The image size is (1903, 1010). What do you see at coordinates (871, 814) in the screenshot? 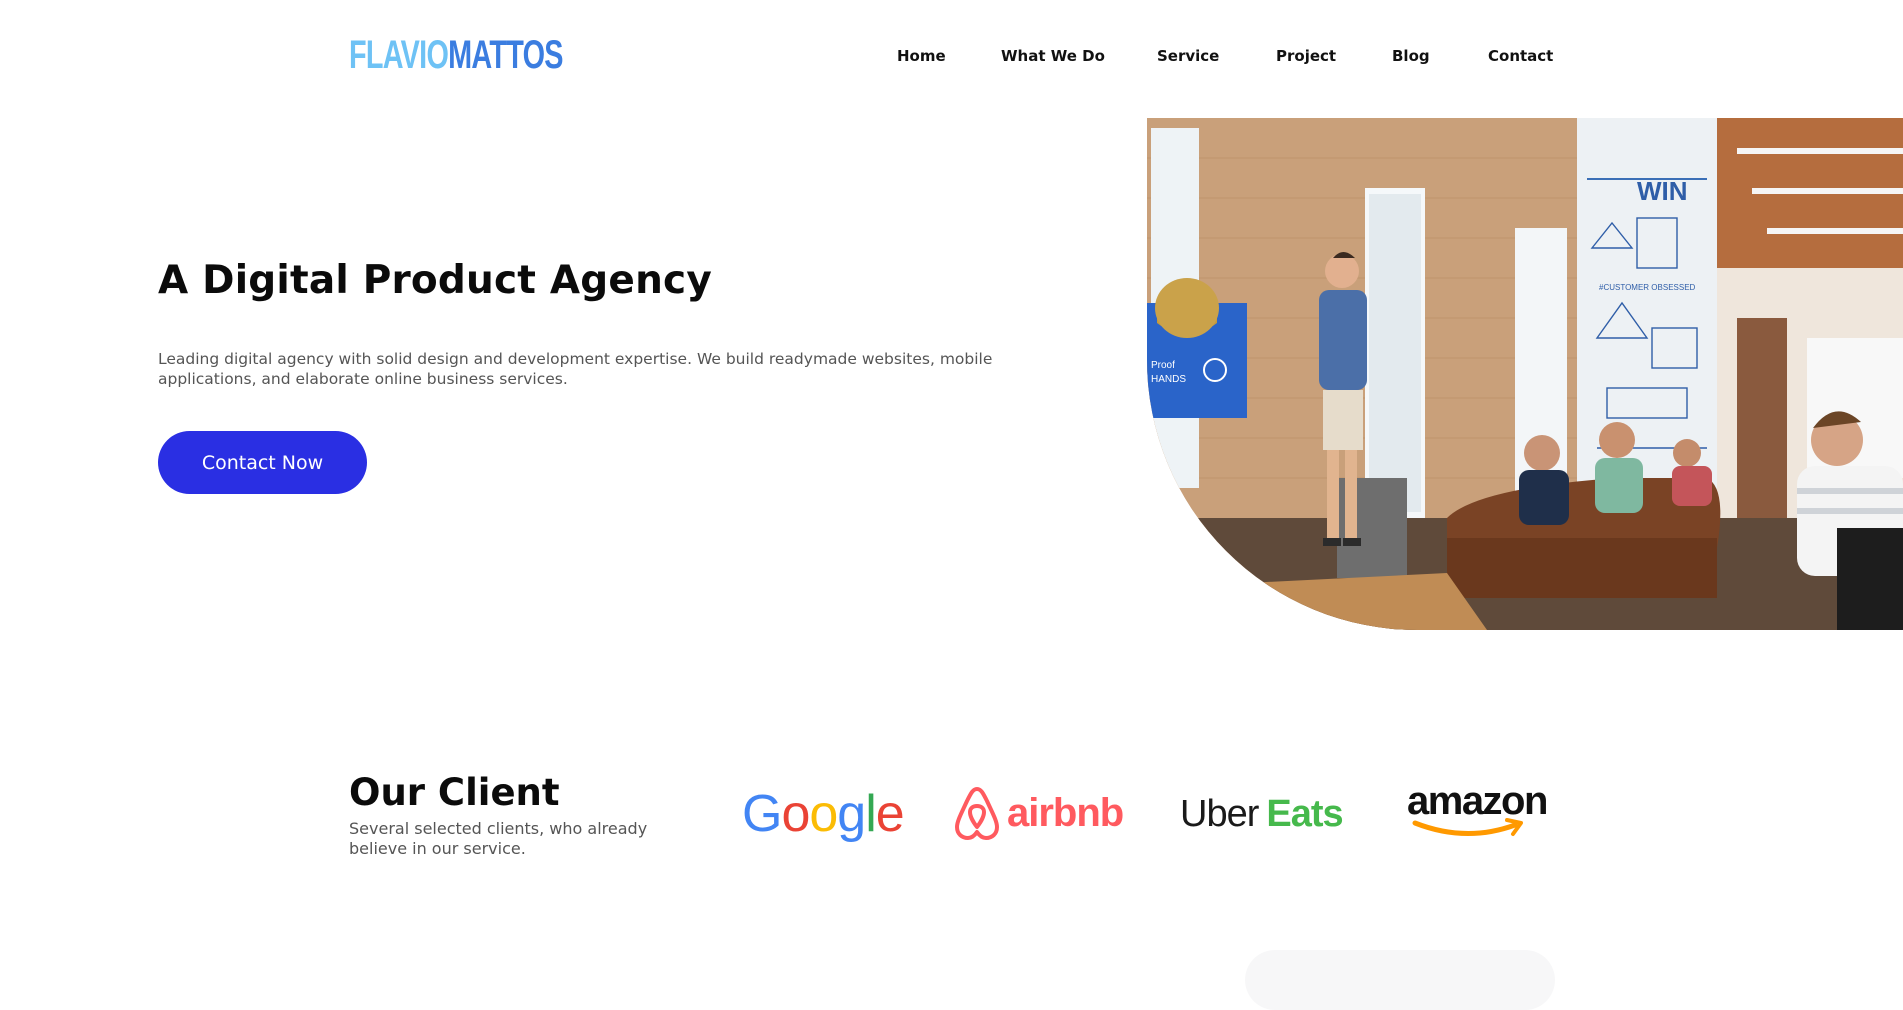
I see `google-letter-l: l` at bounding box center [871, 814].